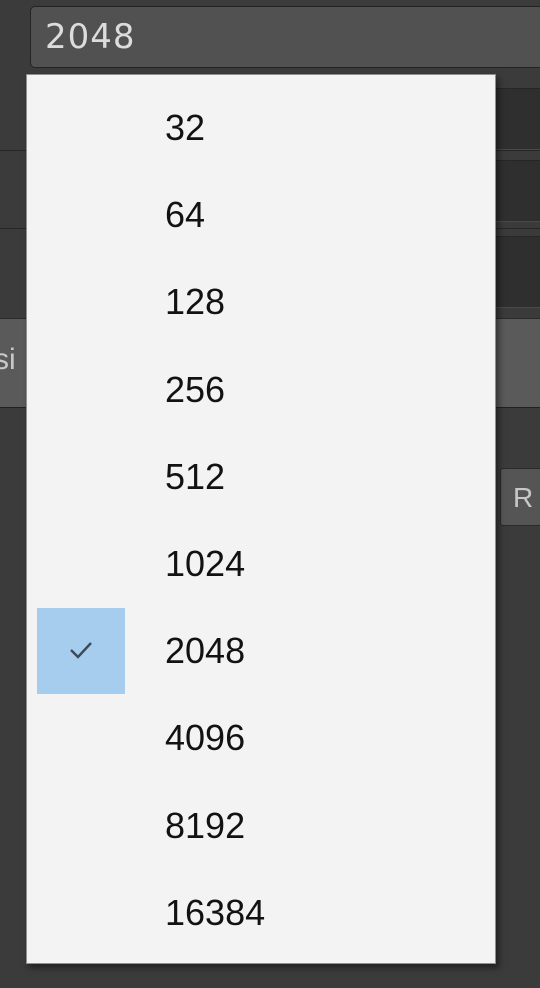  What do you see at coordinates (261, 215) in the screenshot?
I see `dropdown-option: 64` at bounding box center [261, 215].